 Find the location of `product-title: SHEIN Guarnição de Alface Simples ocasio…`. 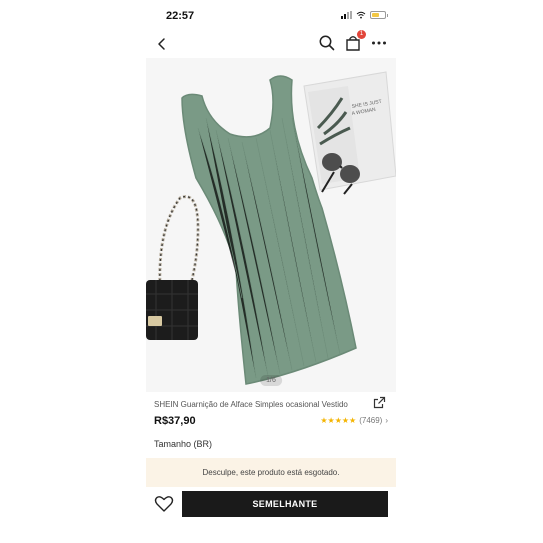

product-title: SHEIN Guarnição de Alface Simples ocasio… is located at coordinates (251, 404).